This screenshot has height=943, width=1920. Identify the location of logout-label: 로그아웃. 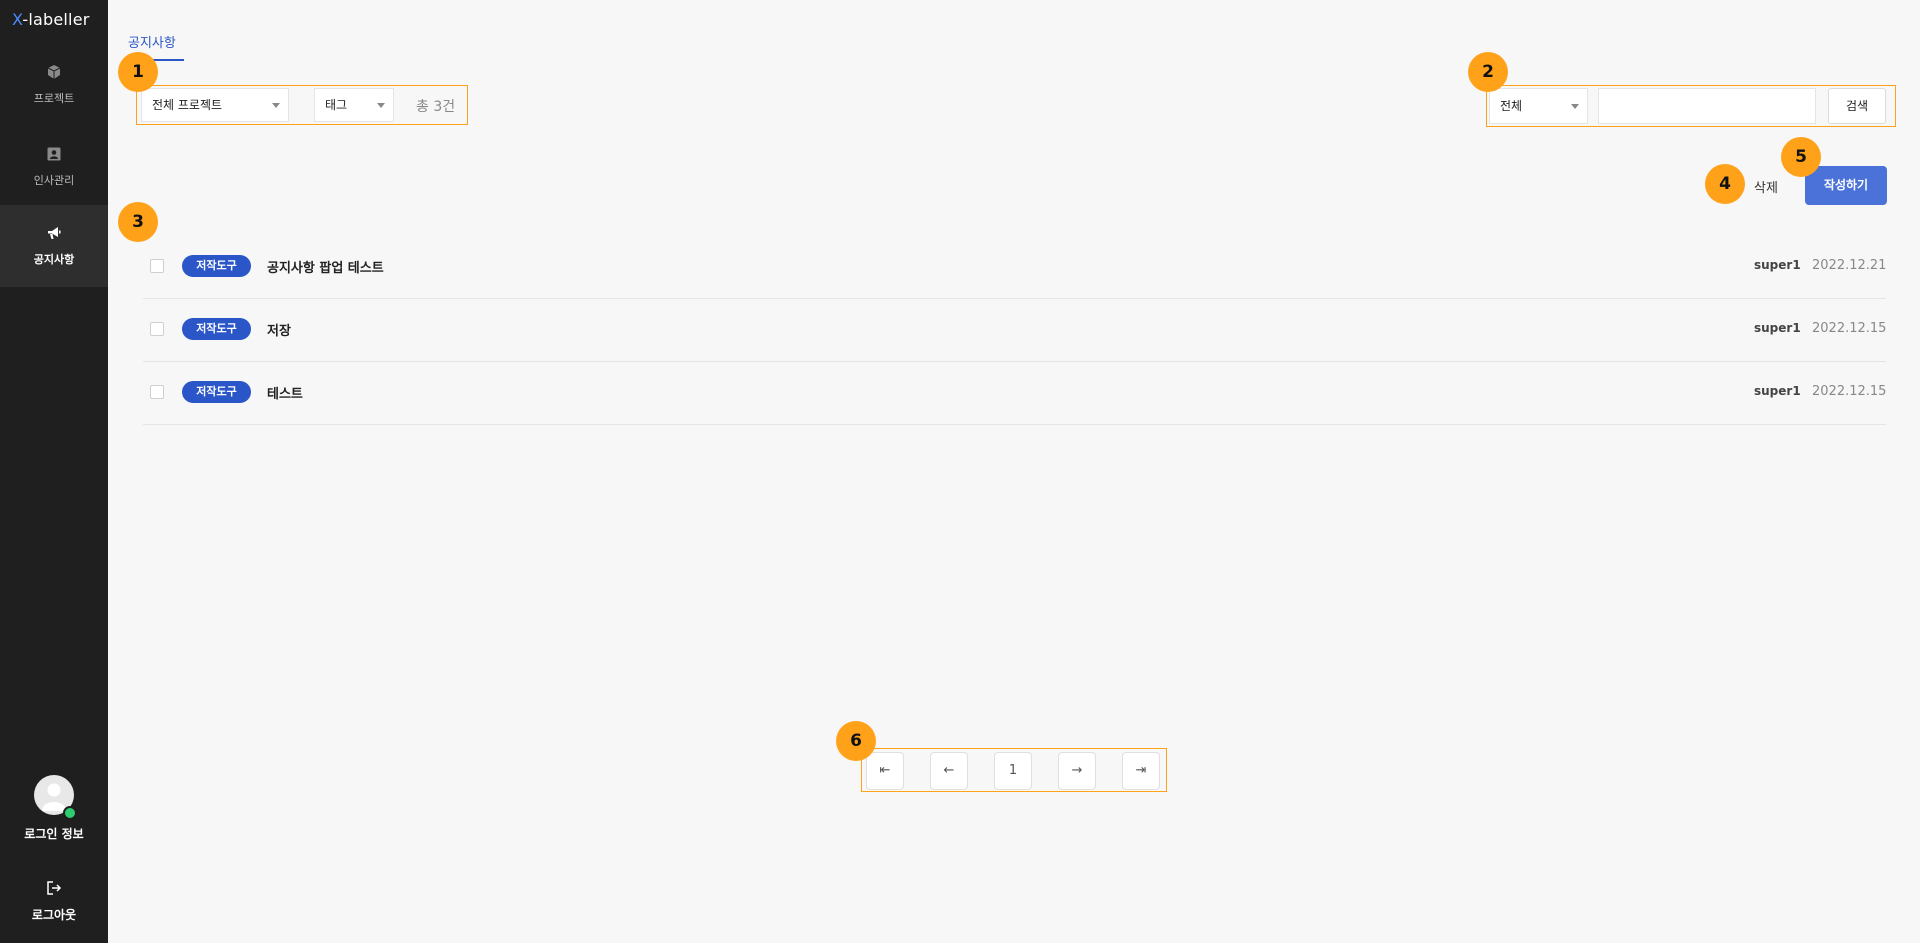
(54, 915).